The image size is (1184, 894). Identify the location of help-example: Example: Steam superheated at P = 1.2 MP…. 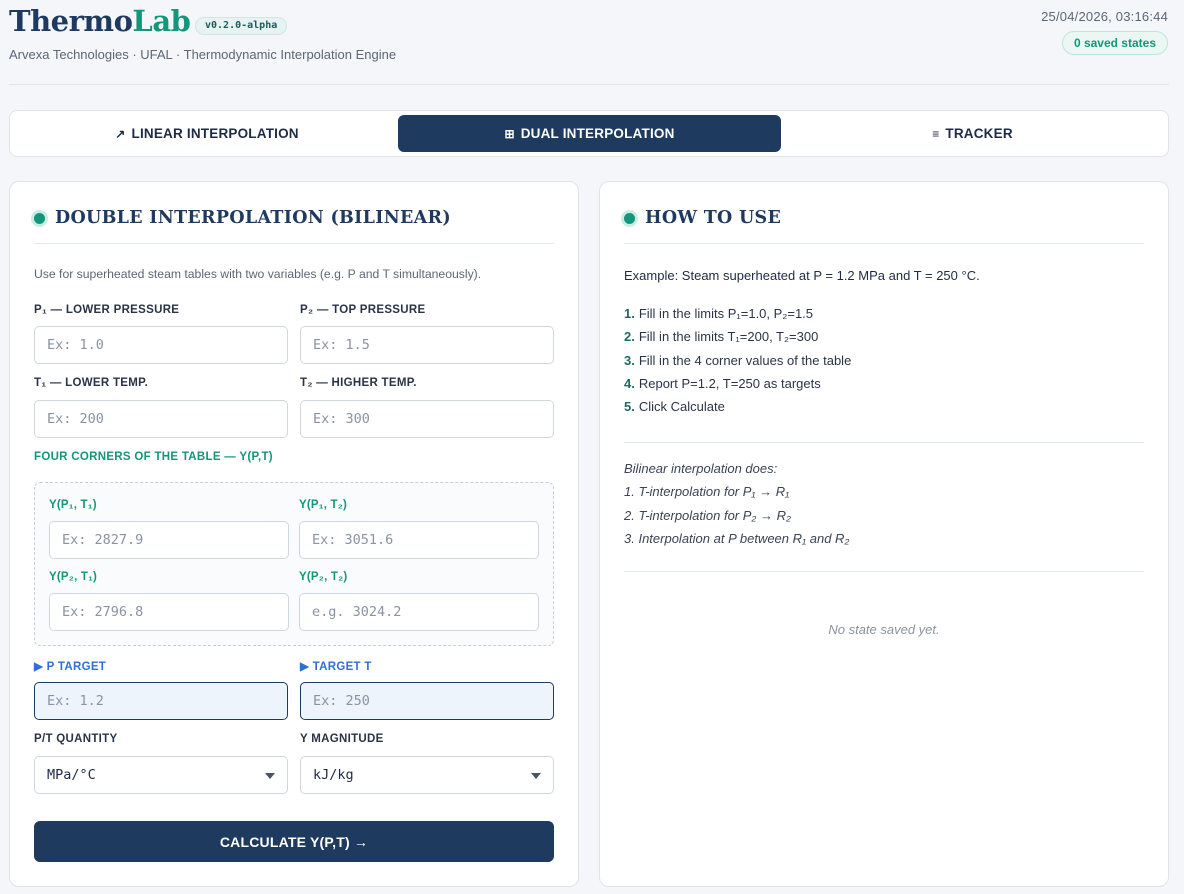
(802, 275).